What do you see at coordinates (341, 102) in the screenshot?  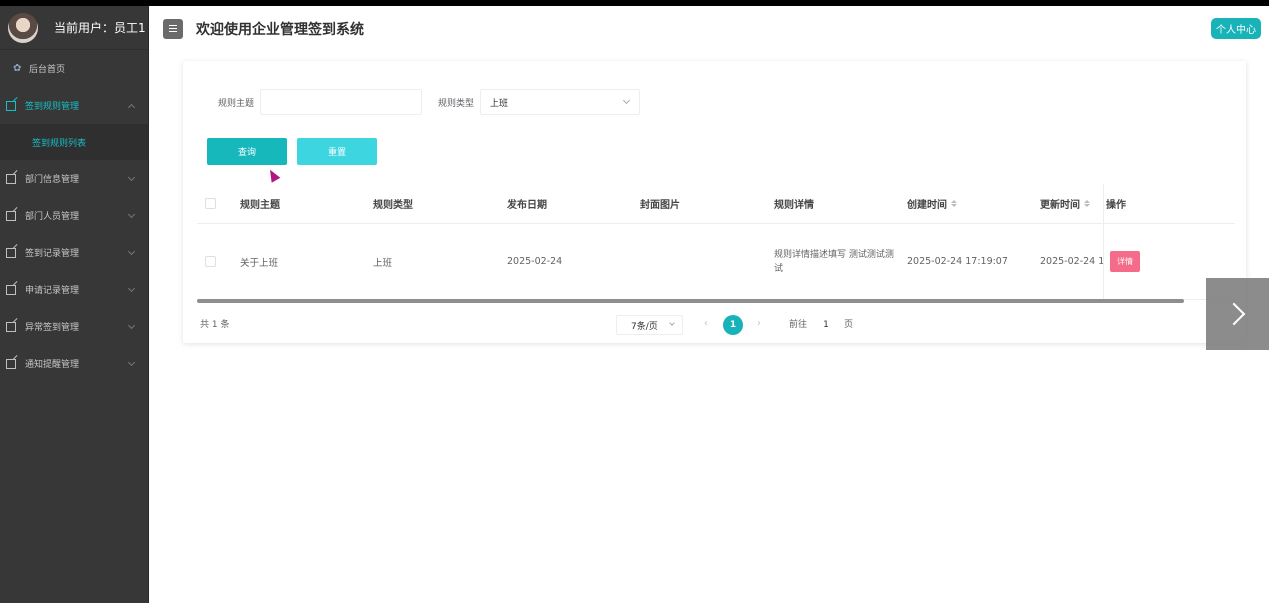 I see `subject-input` at bounding box center [341, 102].